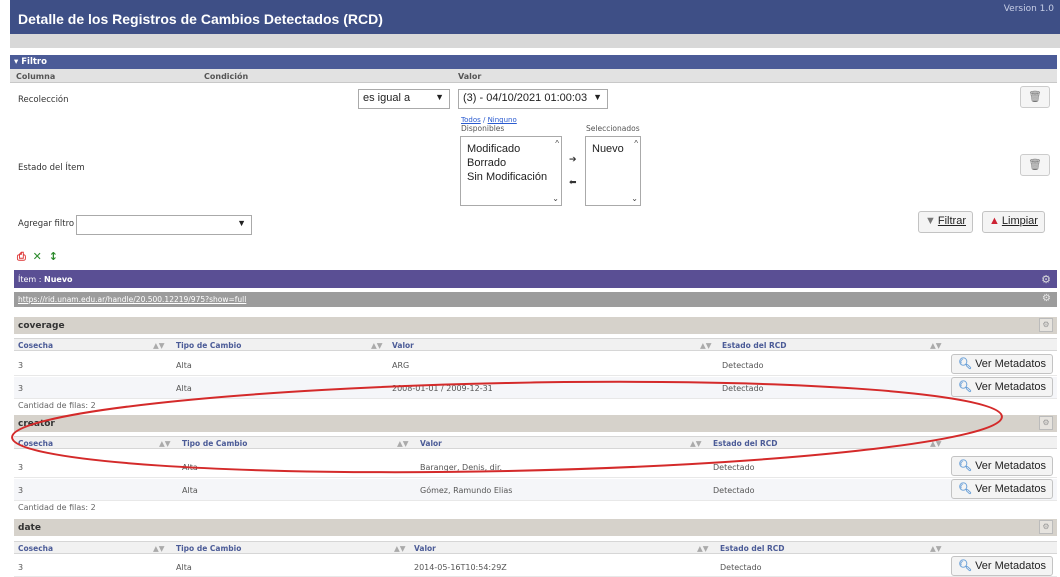  What do you see at coordinates (1028, 9) in the screenshot?
I see `version-label: Version 1.0` at bounding box center [1028, 9].